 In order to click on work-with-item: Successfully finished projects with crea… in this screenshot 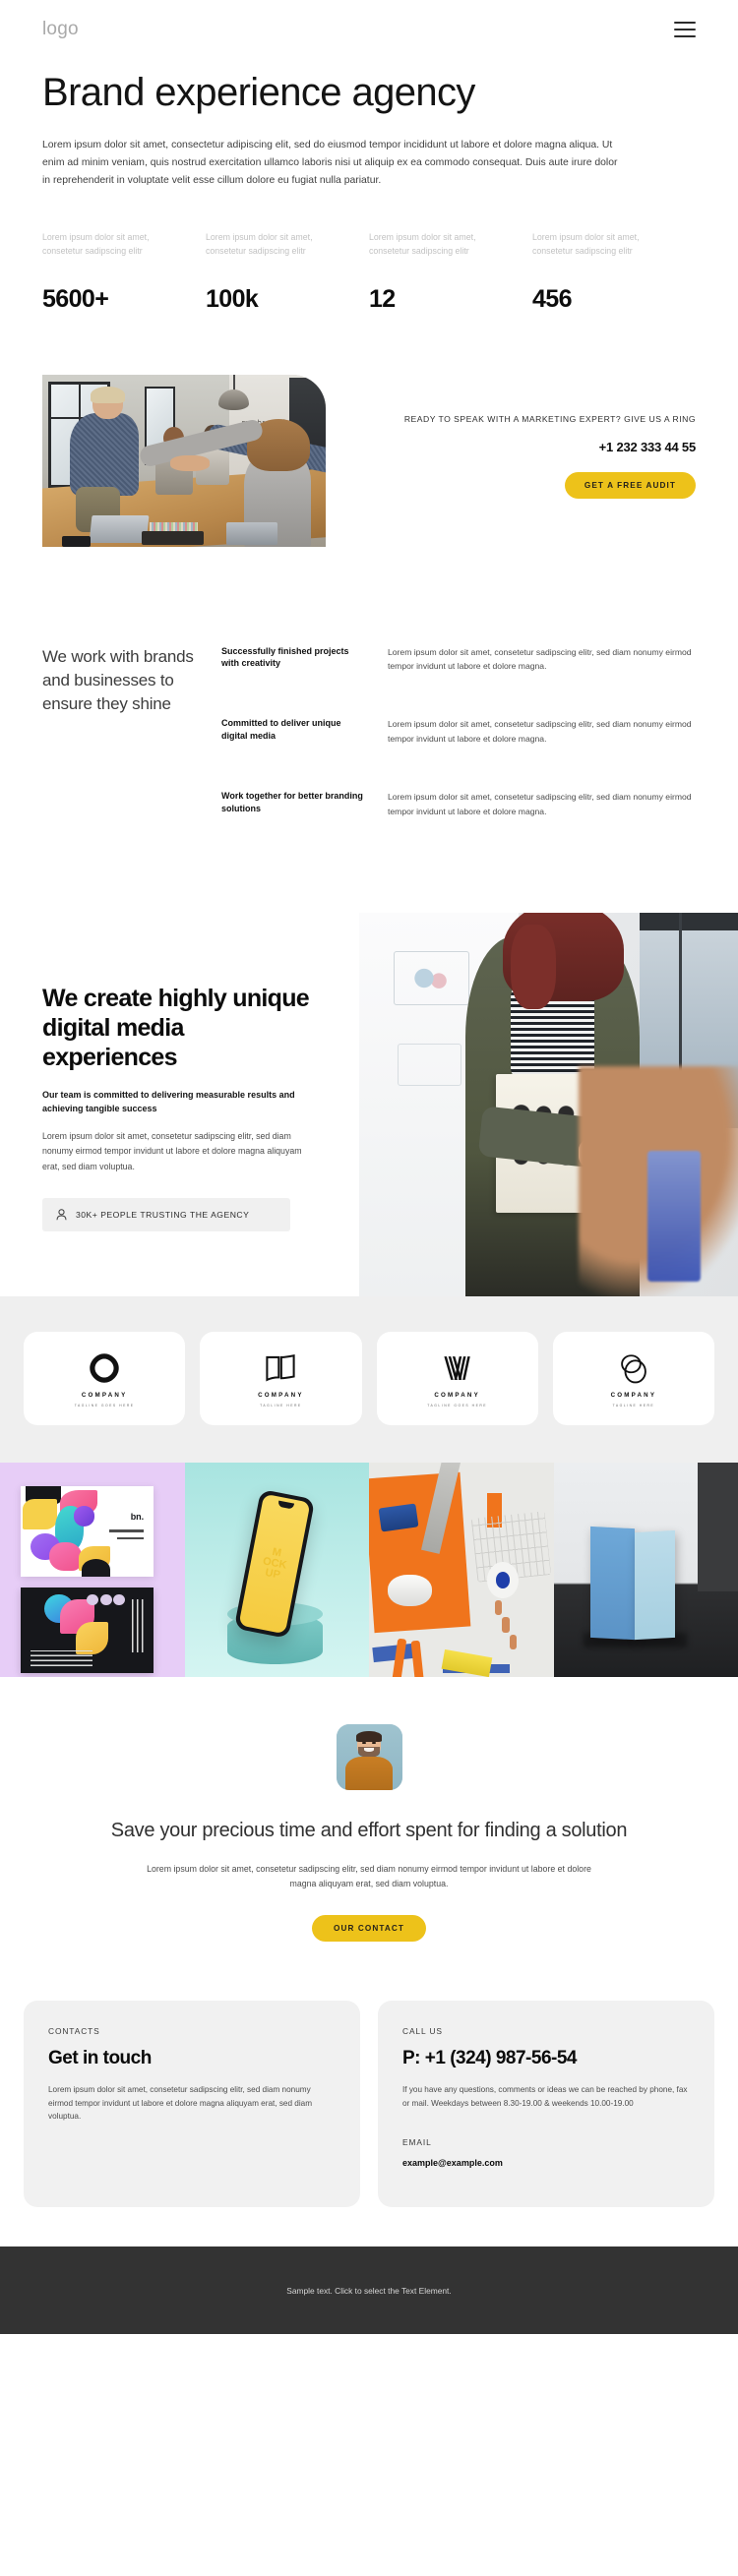, I will do `click(459, 660)`.